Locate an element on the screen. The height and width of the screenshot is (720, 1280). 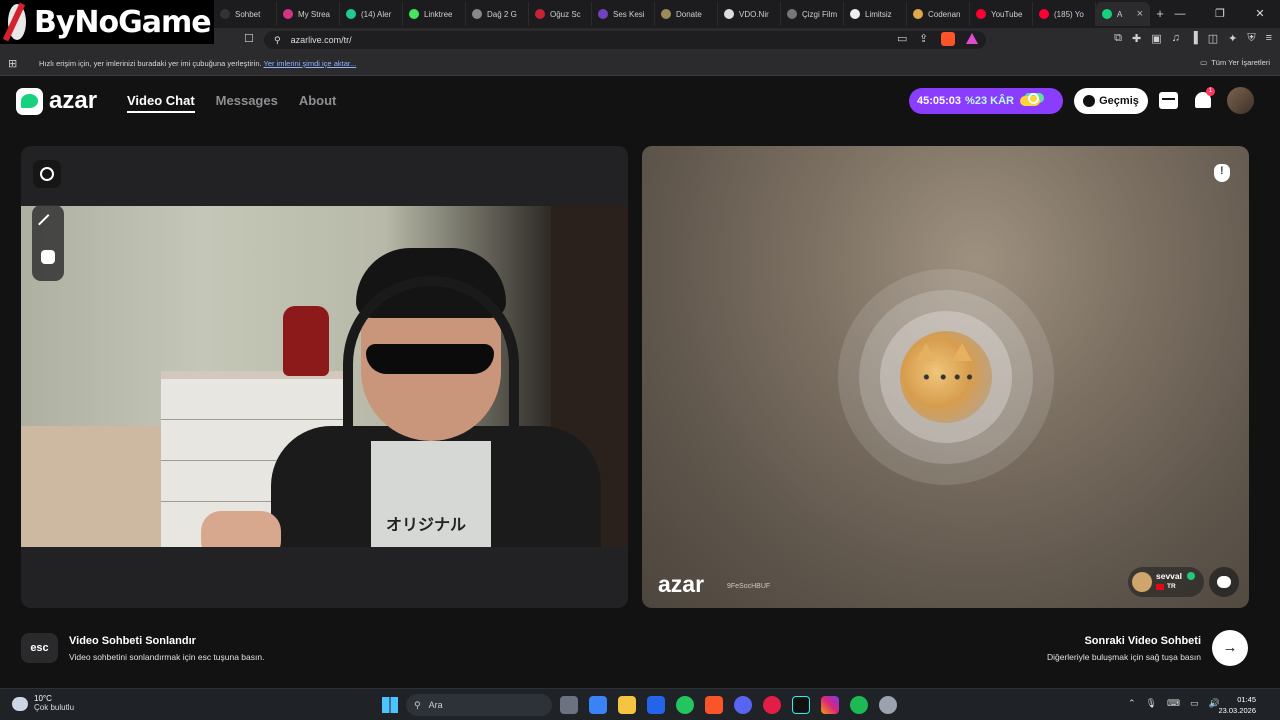
fullscreen-toggle-button is located at coordinates (47, 174).